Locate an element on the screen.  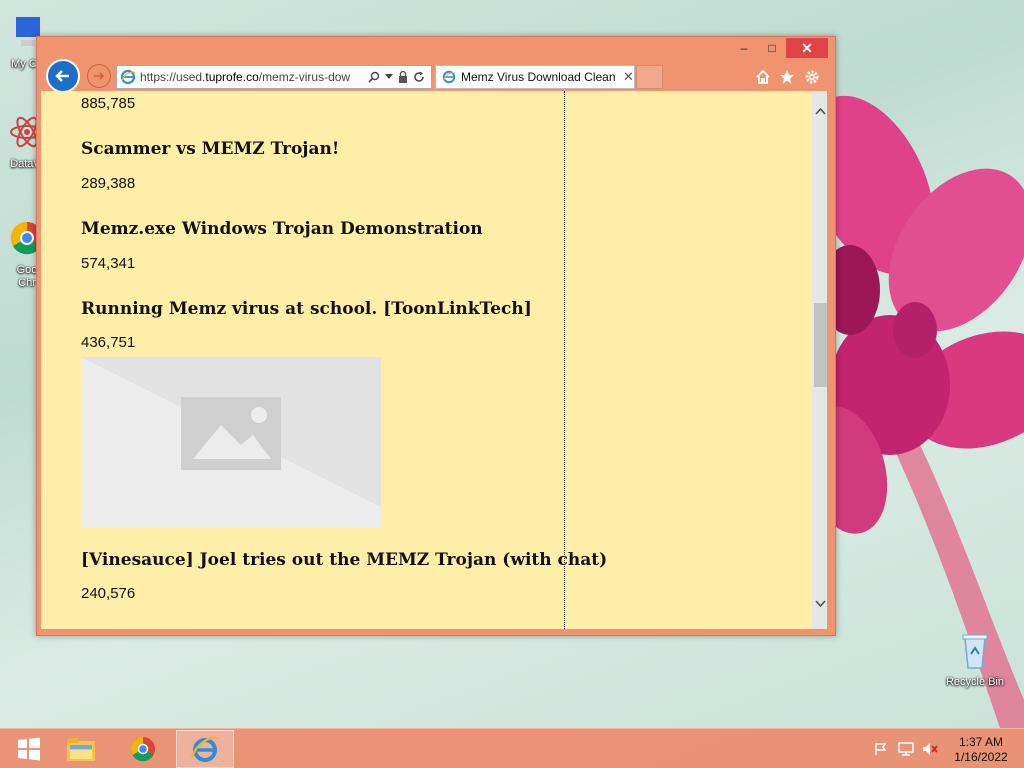
desktop-icon-label: Recycle Bin is located at coordinates (975, 682).